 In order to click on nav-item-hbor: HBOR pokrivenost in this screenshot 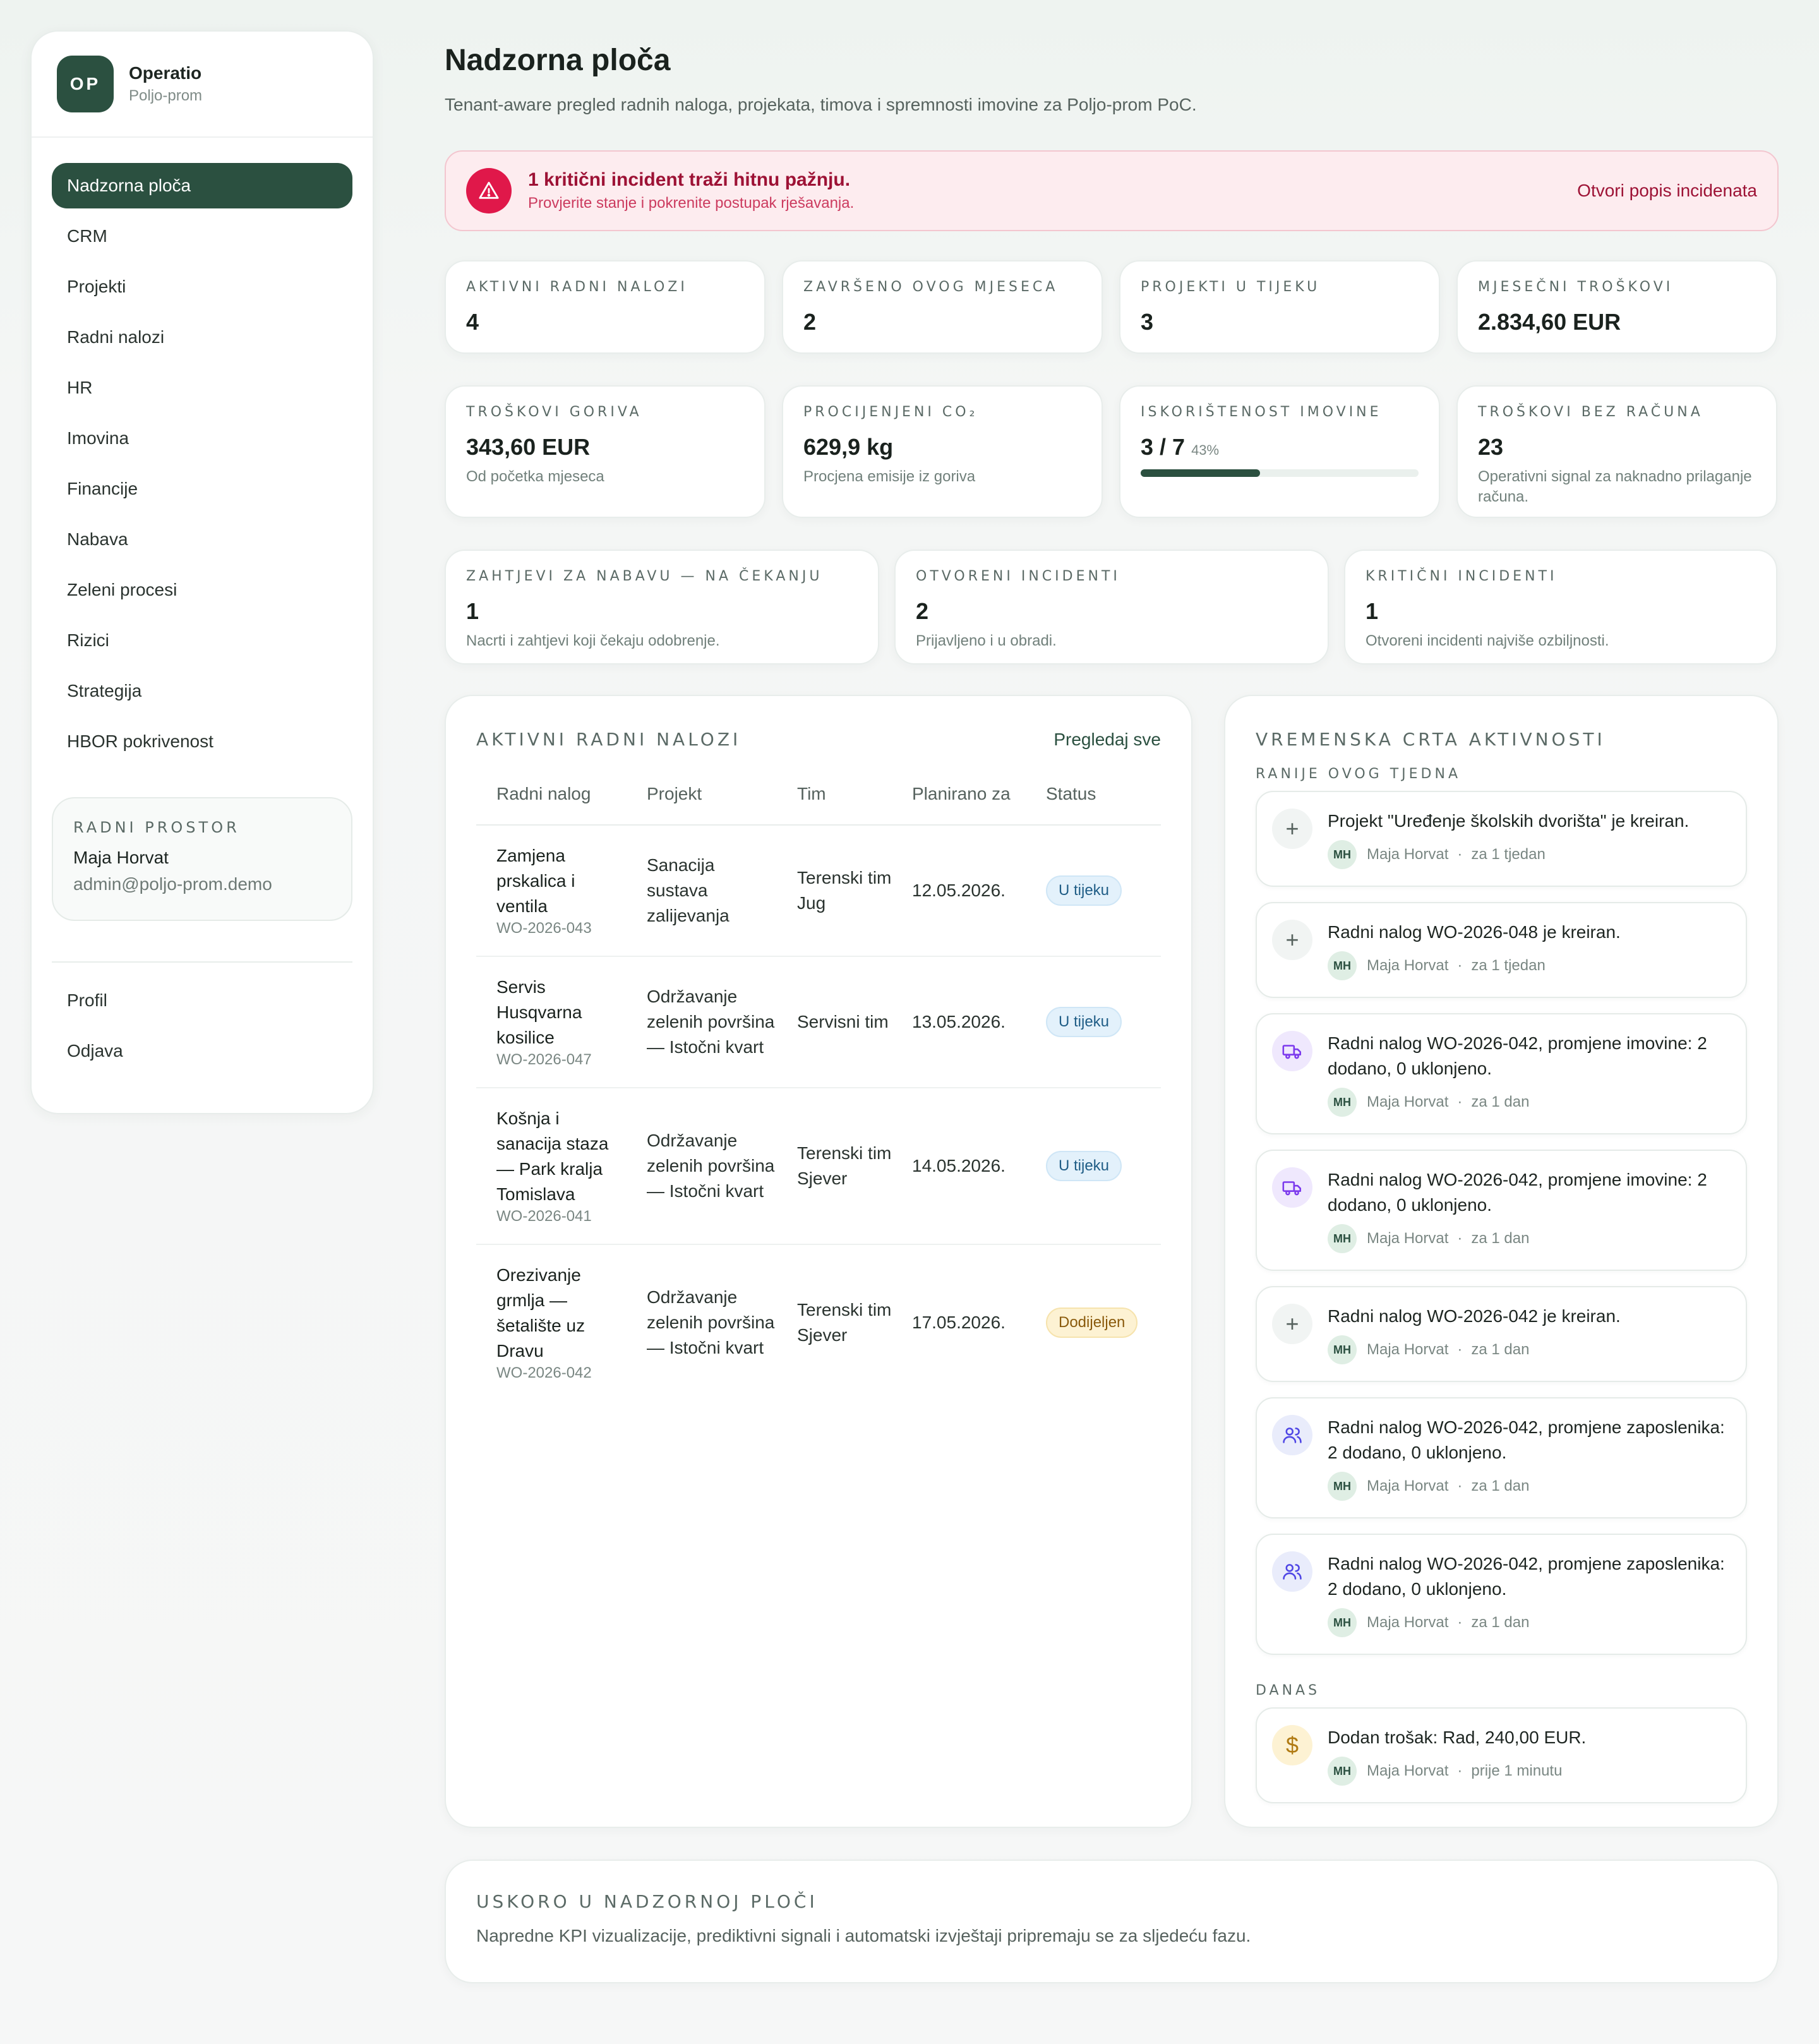, I will do `click(202, 741)`.